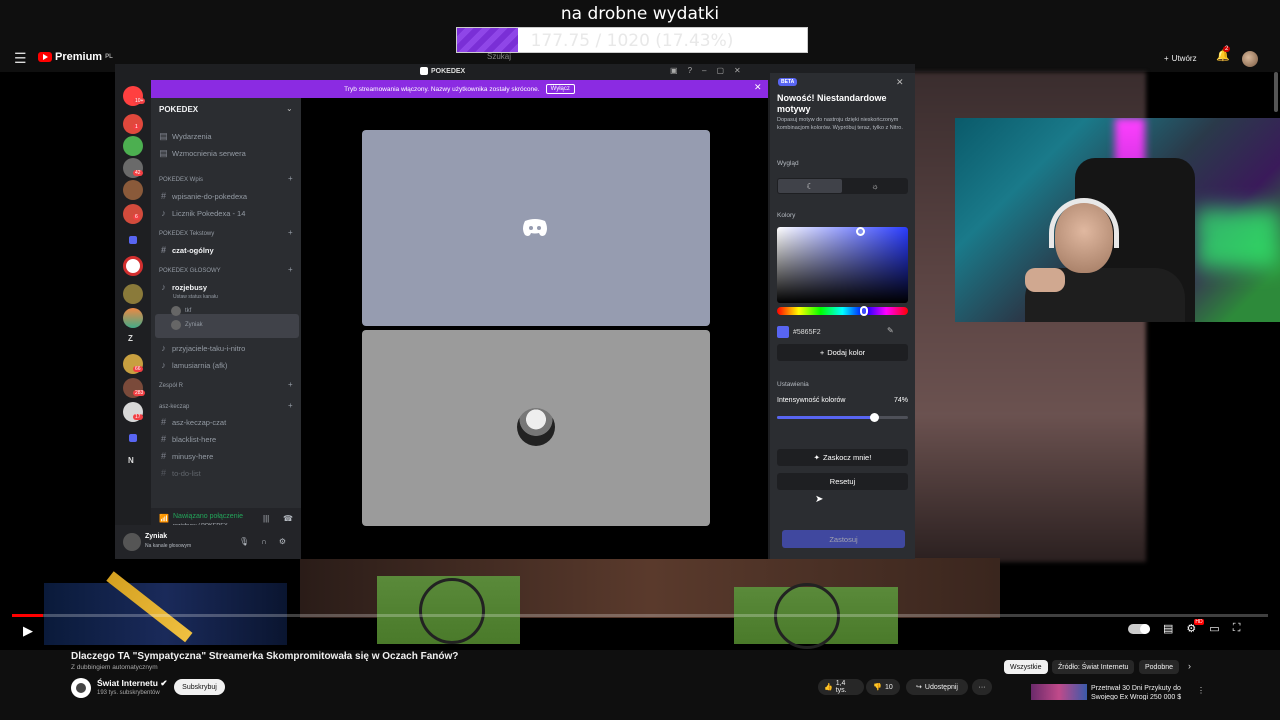  Describe the element at coordinates (131, 460) in the screenshot. I see `server-letter: N` at that location.